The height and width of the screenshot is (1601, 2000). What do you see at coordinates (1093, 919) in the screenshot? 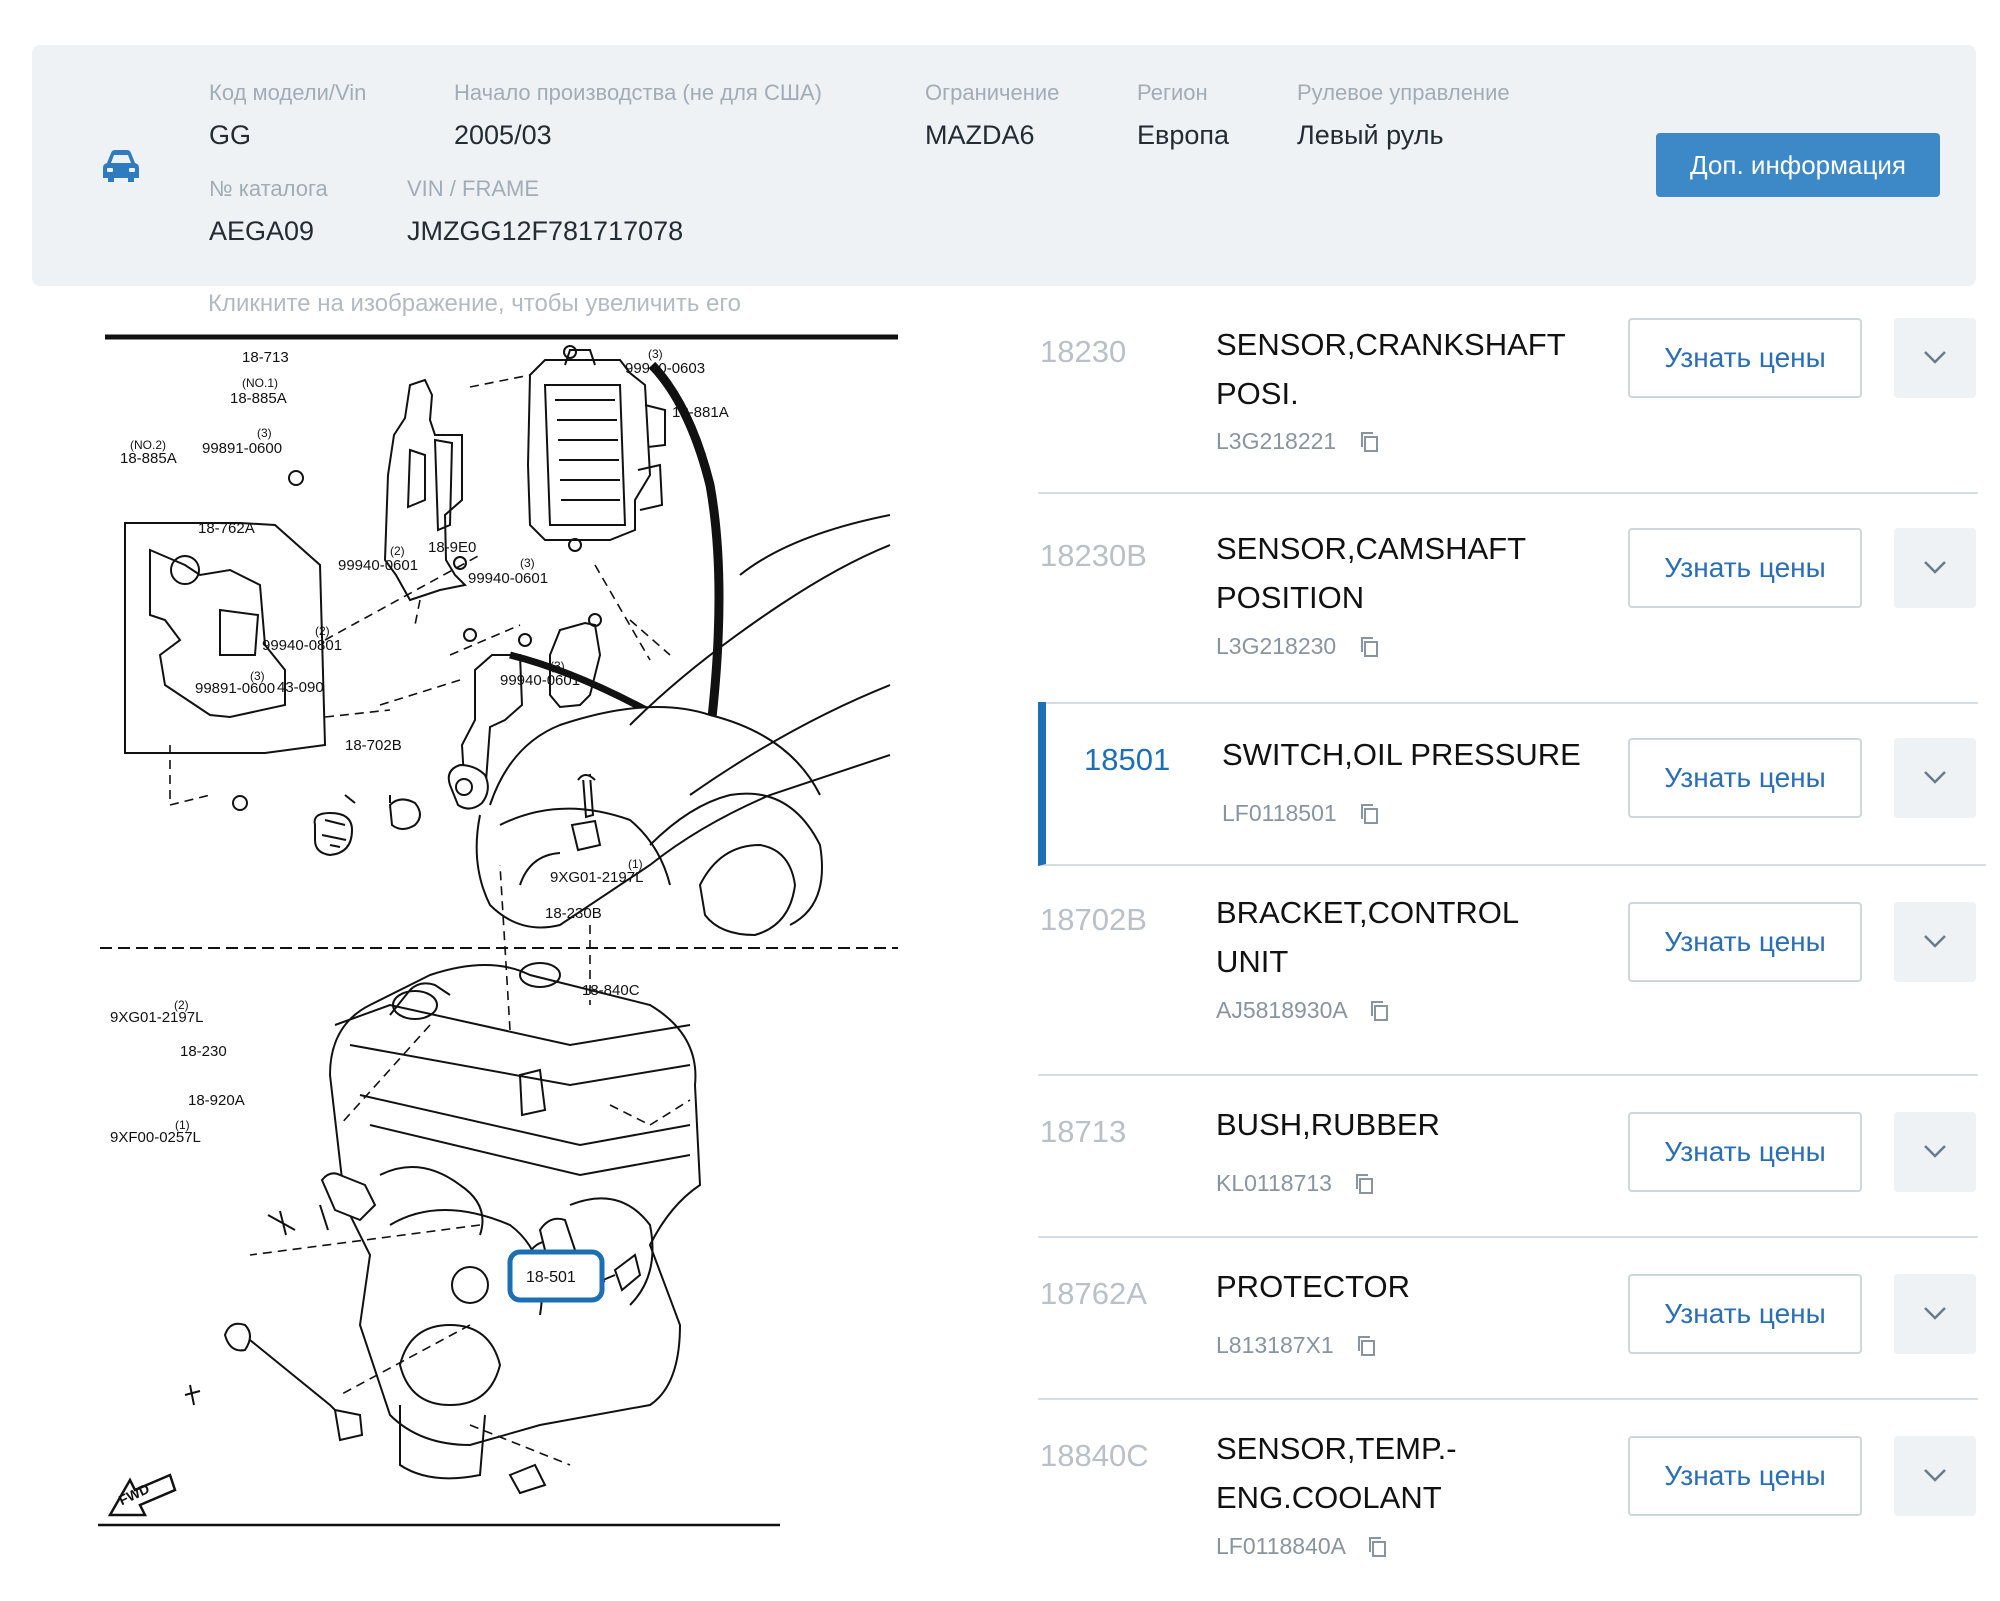
I see `part-code: 18702B` at bounding box center [1093, 919].